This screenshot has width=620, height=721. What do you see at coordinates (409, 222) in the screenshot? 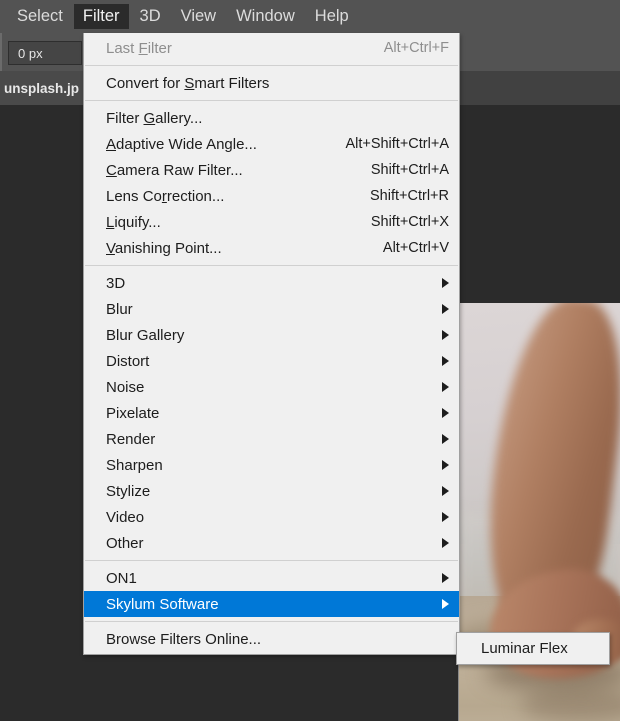
I see `menu-item-shortcut: Shift+Ctrl+X` at bounding box center [409, 222].